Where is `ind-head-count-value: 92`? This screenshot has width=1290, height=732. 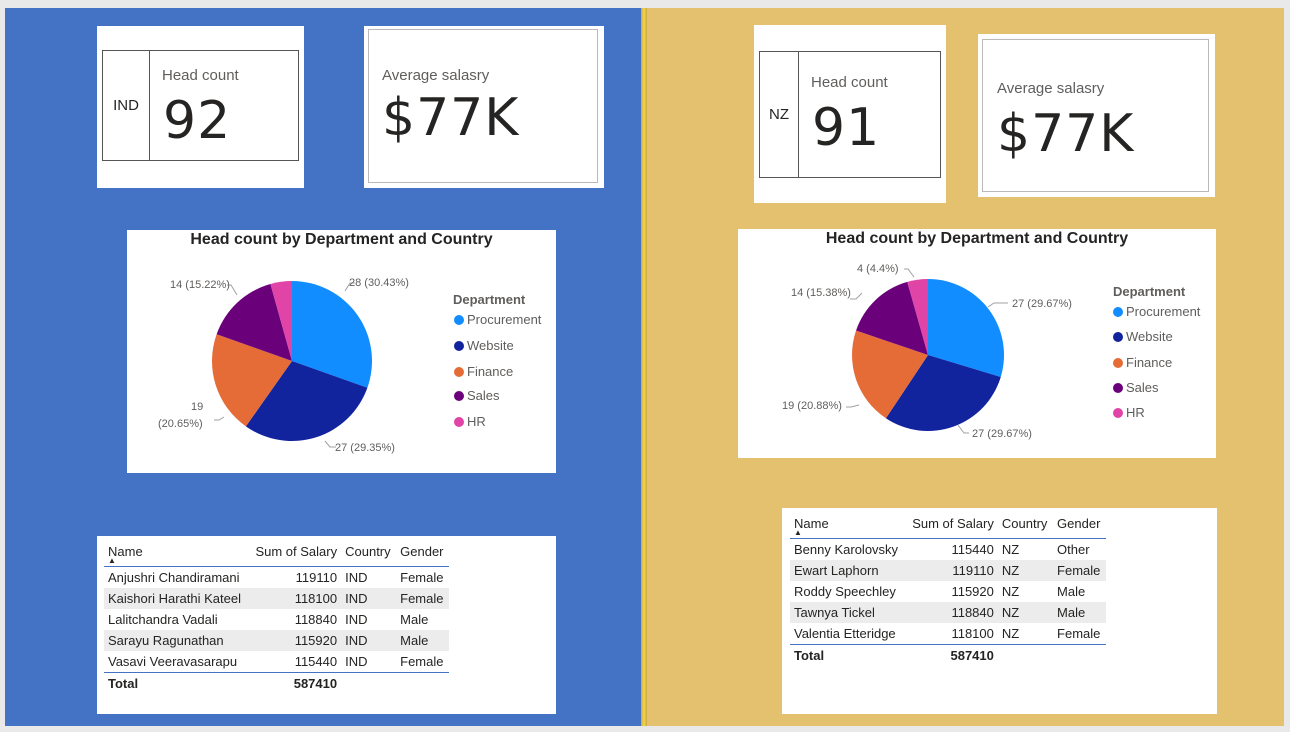
ind-head-count-value: 92 is located at coordinates (197, 121).